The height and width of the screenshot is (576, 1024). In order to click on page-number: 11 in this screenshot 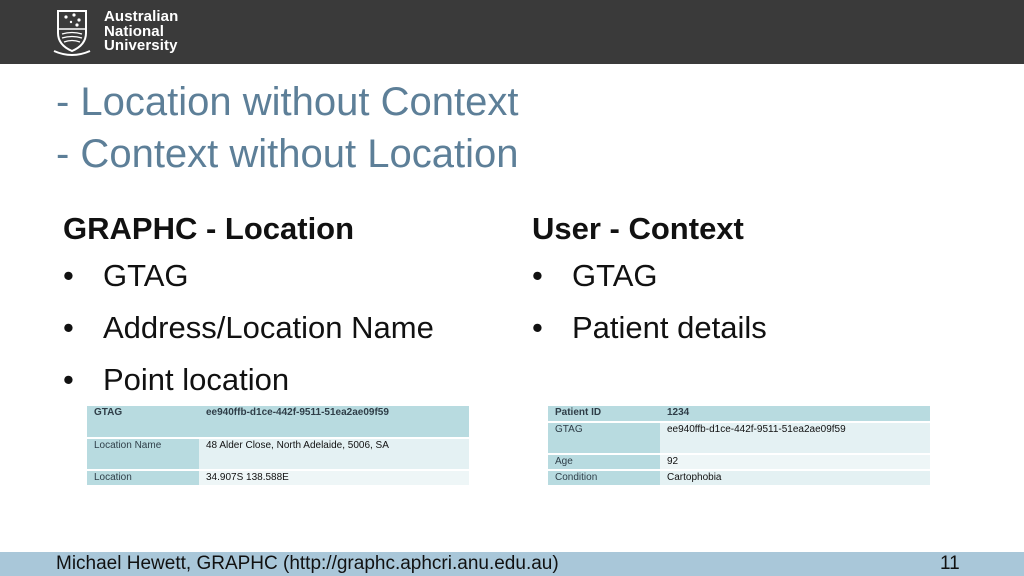, I will do `click(950, 563)`.